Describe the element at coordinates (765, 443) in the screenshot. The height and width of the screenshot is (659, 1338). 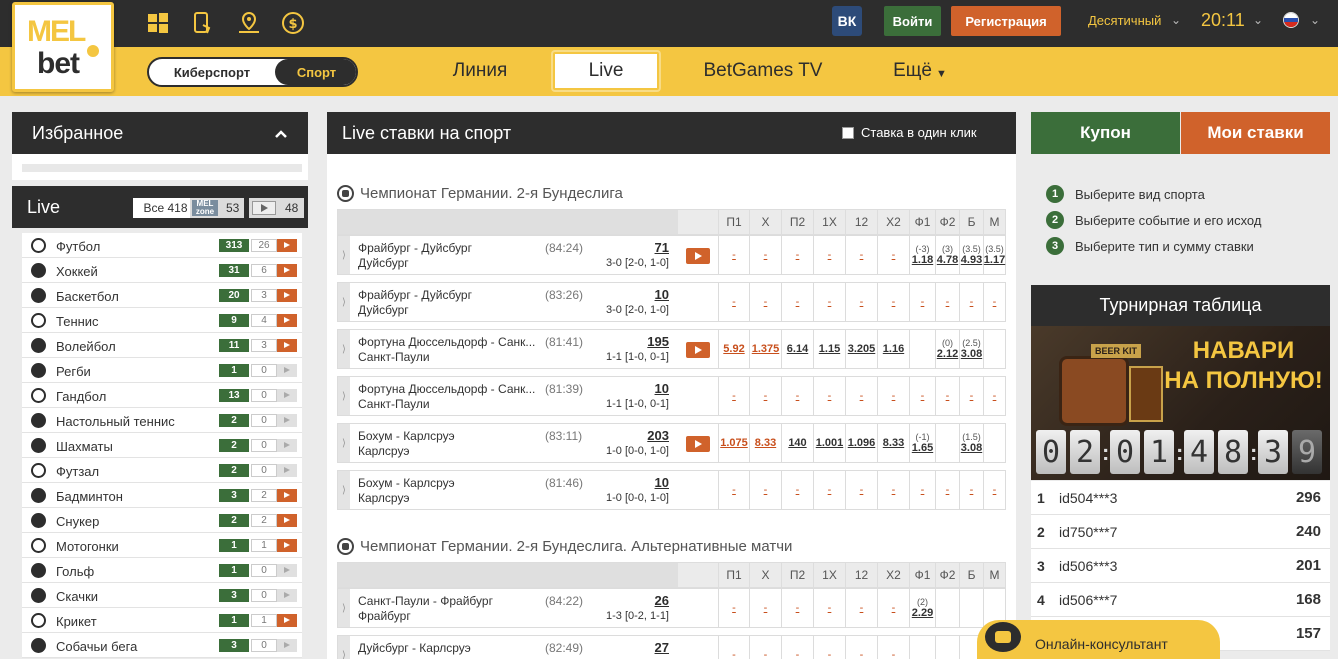
I see `odds-cell: 8.33` at that location.